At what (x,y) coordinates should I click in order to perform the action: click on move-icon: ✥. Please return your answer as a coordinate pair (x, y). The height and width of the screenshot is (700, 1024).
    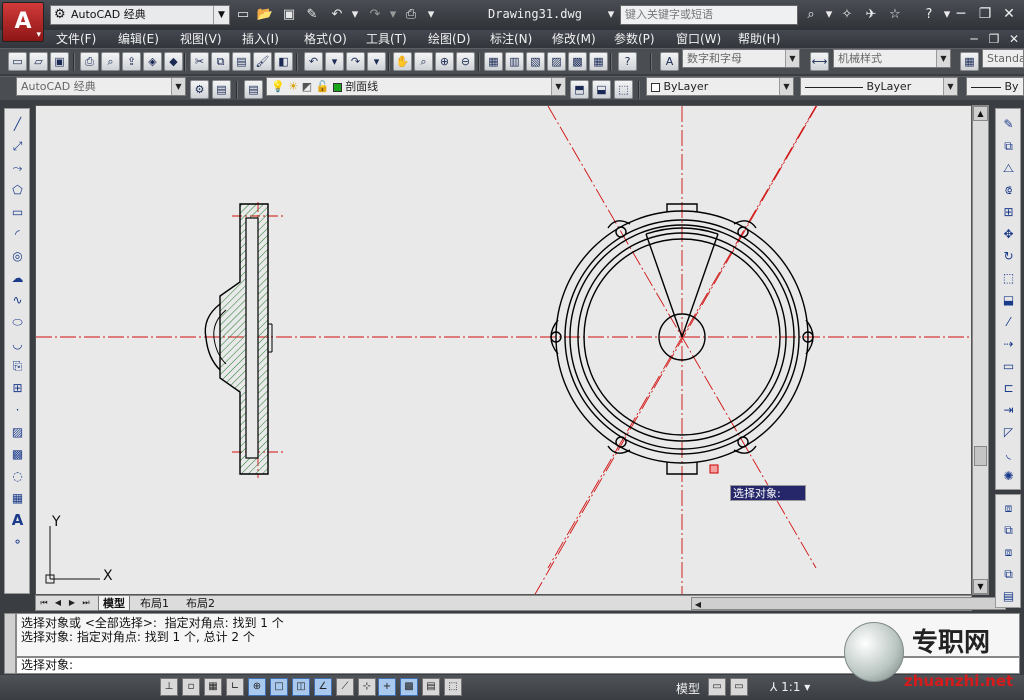
    Looking at the image, I should click on (1008, 234).